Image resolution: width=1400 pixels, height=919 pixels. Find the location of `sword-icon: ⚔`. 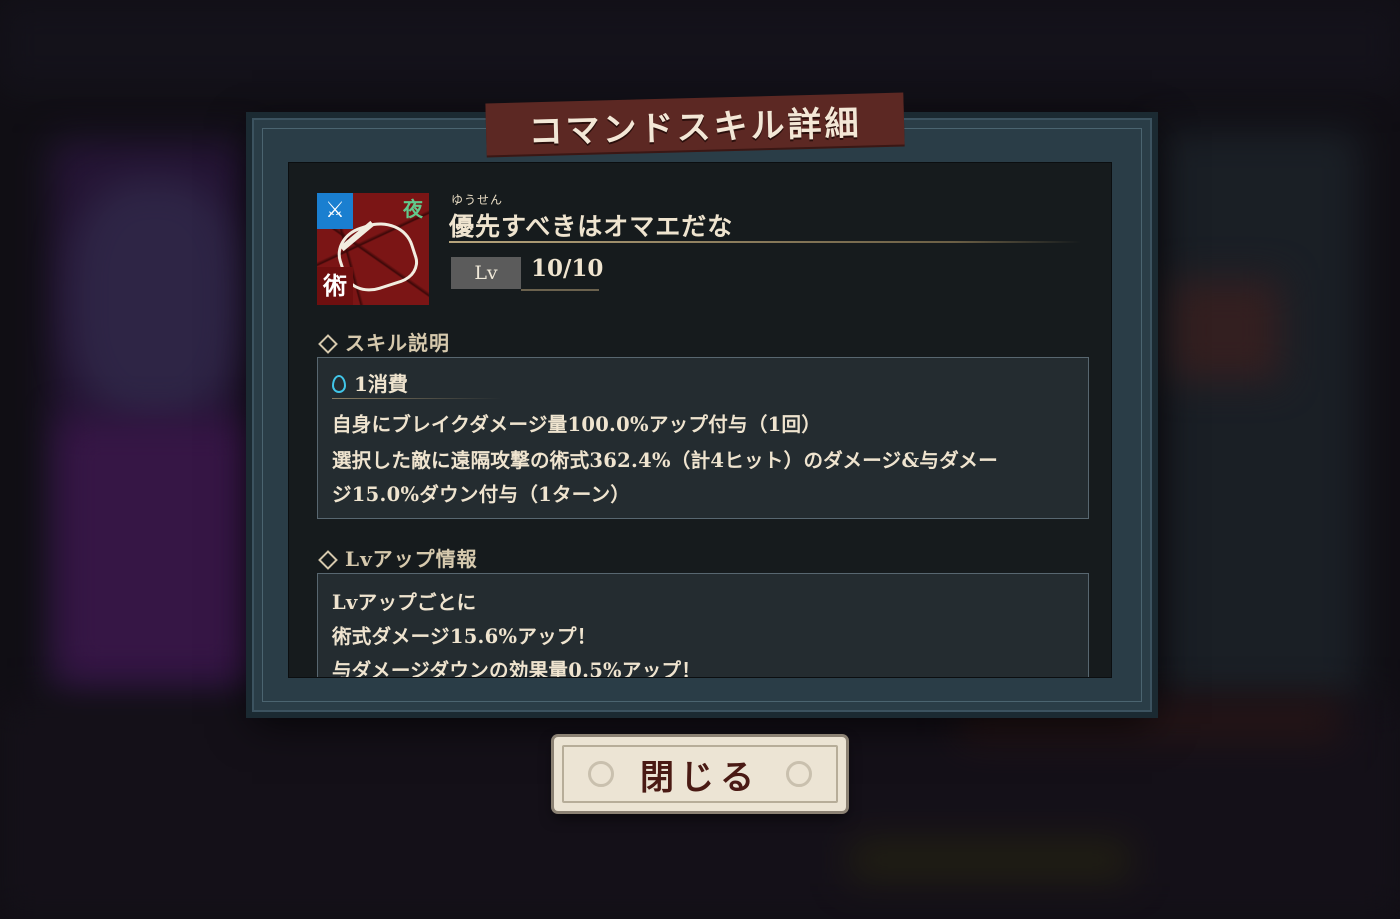

sword-icon: ⚔ is located at coordinates (335, 211).